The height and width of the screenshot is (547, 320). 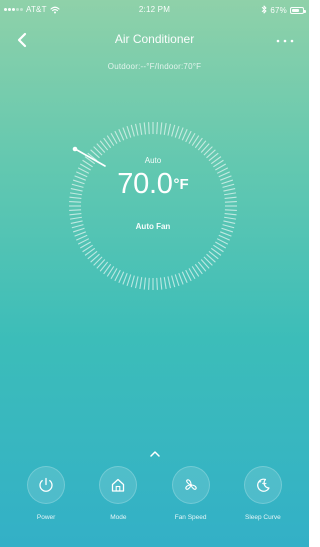 I want to click on more-dots-icon, so click(x=285, y=41).